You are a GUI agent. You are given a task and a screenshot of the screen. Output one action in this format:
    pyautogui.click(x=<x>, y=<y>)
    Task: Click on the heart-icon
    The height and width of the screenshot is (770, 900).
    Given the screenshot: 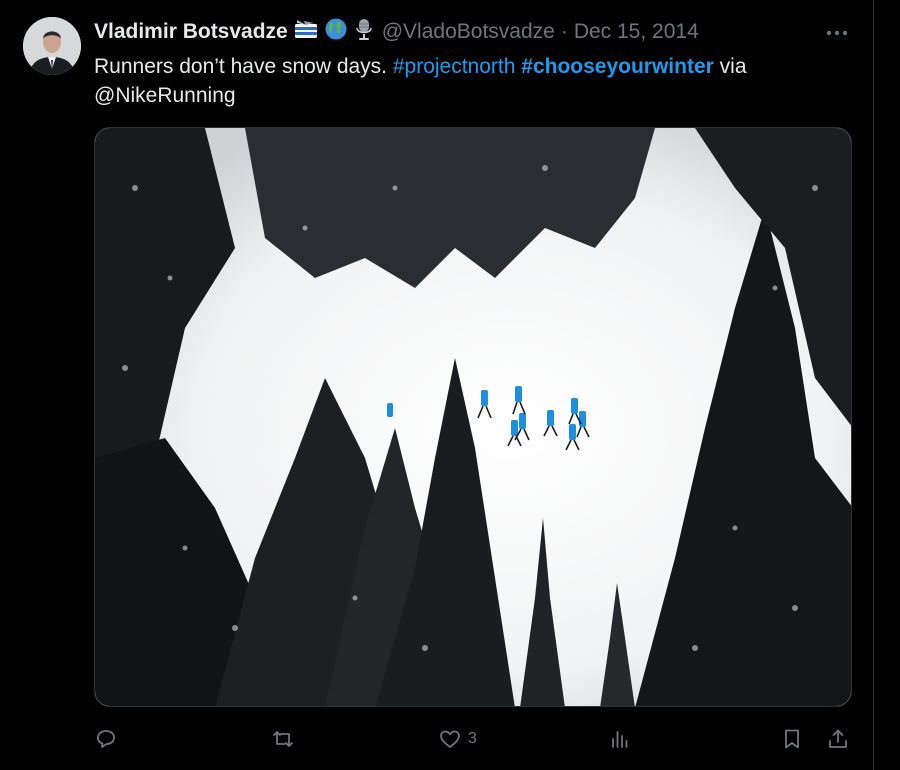 What is the action you would take?
    pyautogui.click(x=450, y=739)
    